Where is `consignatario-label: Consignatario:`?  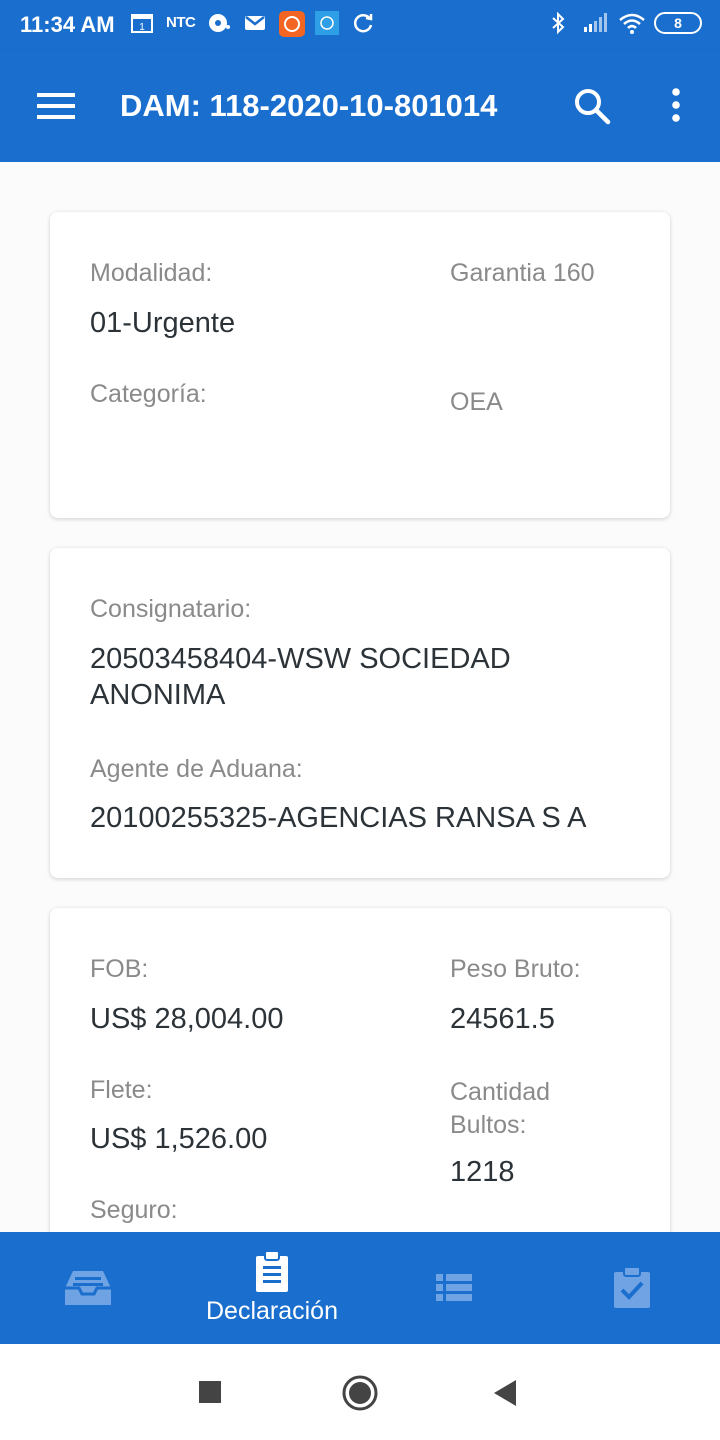 consignatario-label: Consignatario: is located at coordinates (171, 609).